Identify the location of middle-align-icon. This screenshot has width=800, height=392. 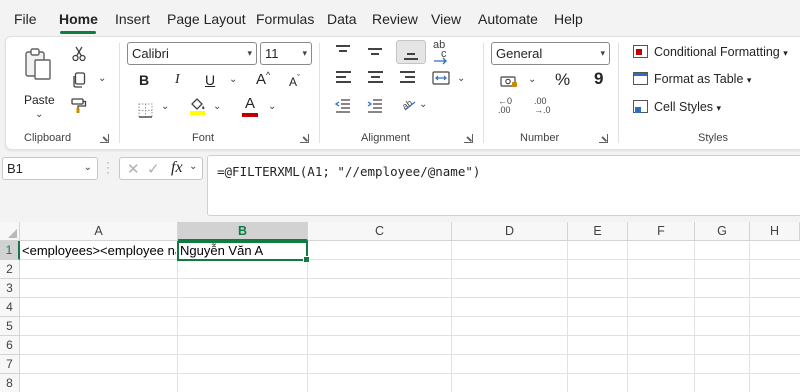
(376, 51).